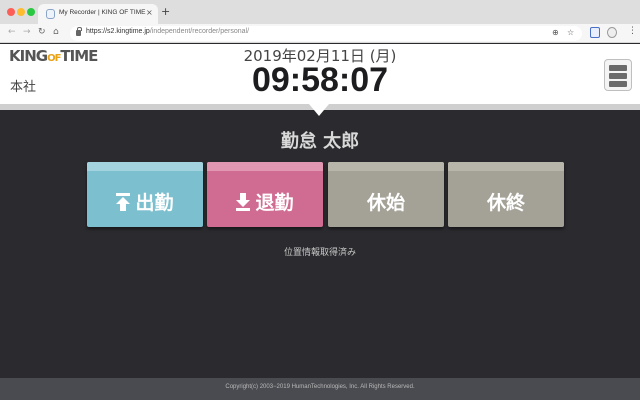 This screenshot has width=640, height=400. I want to click on arrow-down-icon, so click(243, 202).